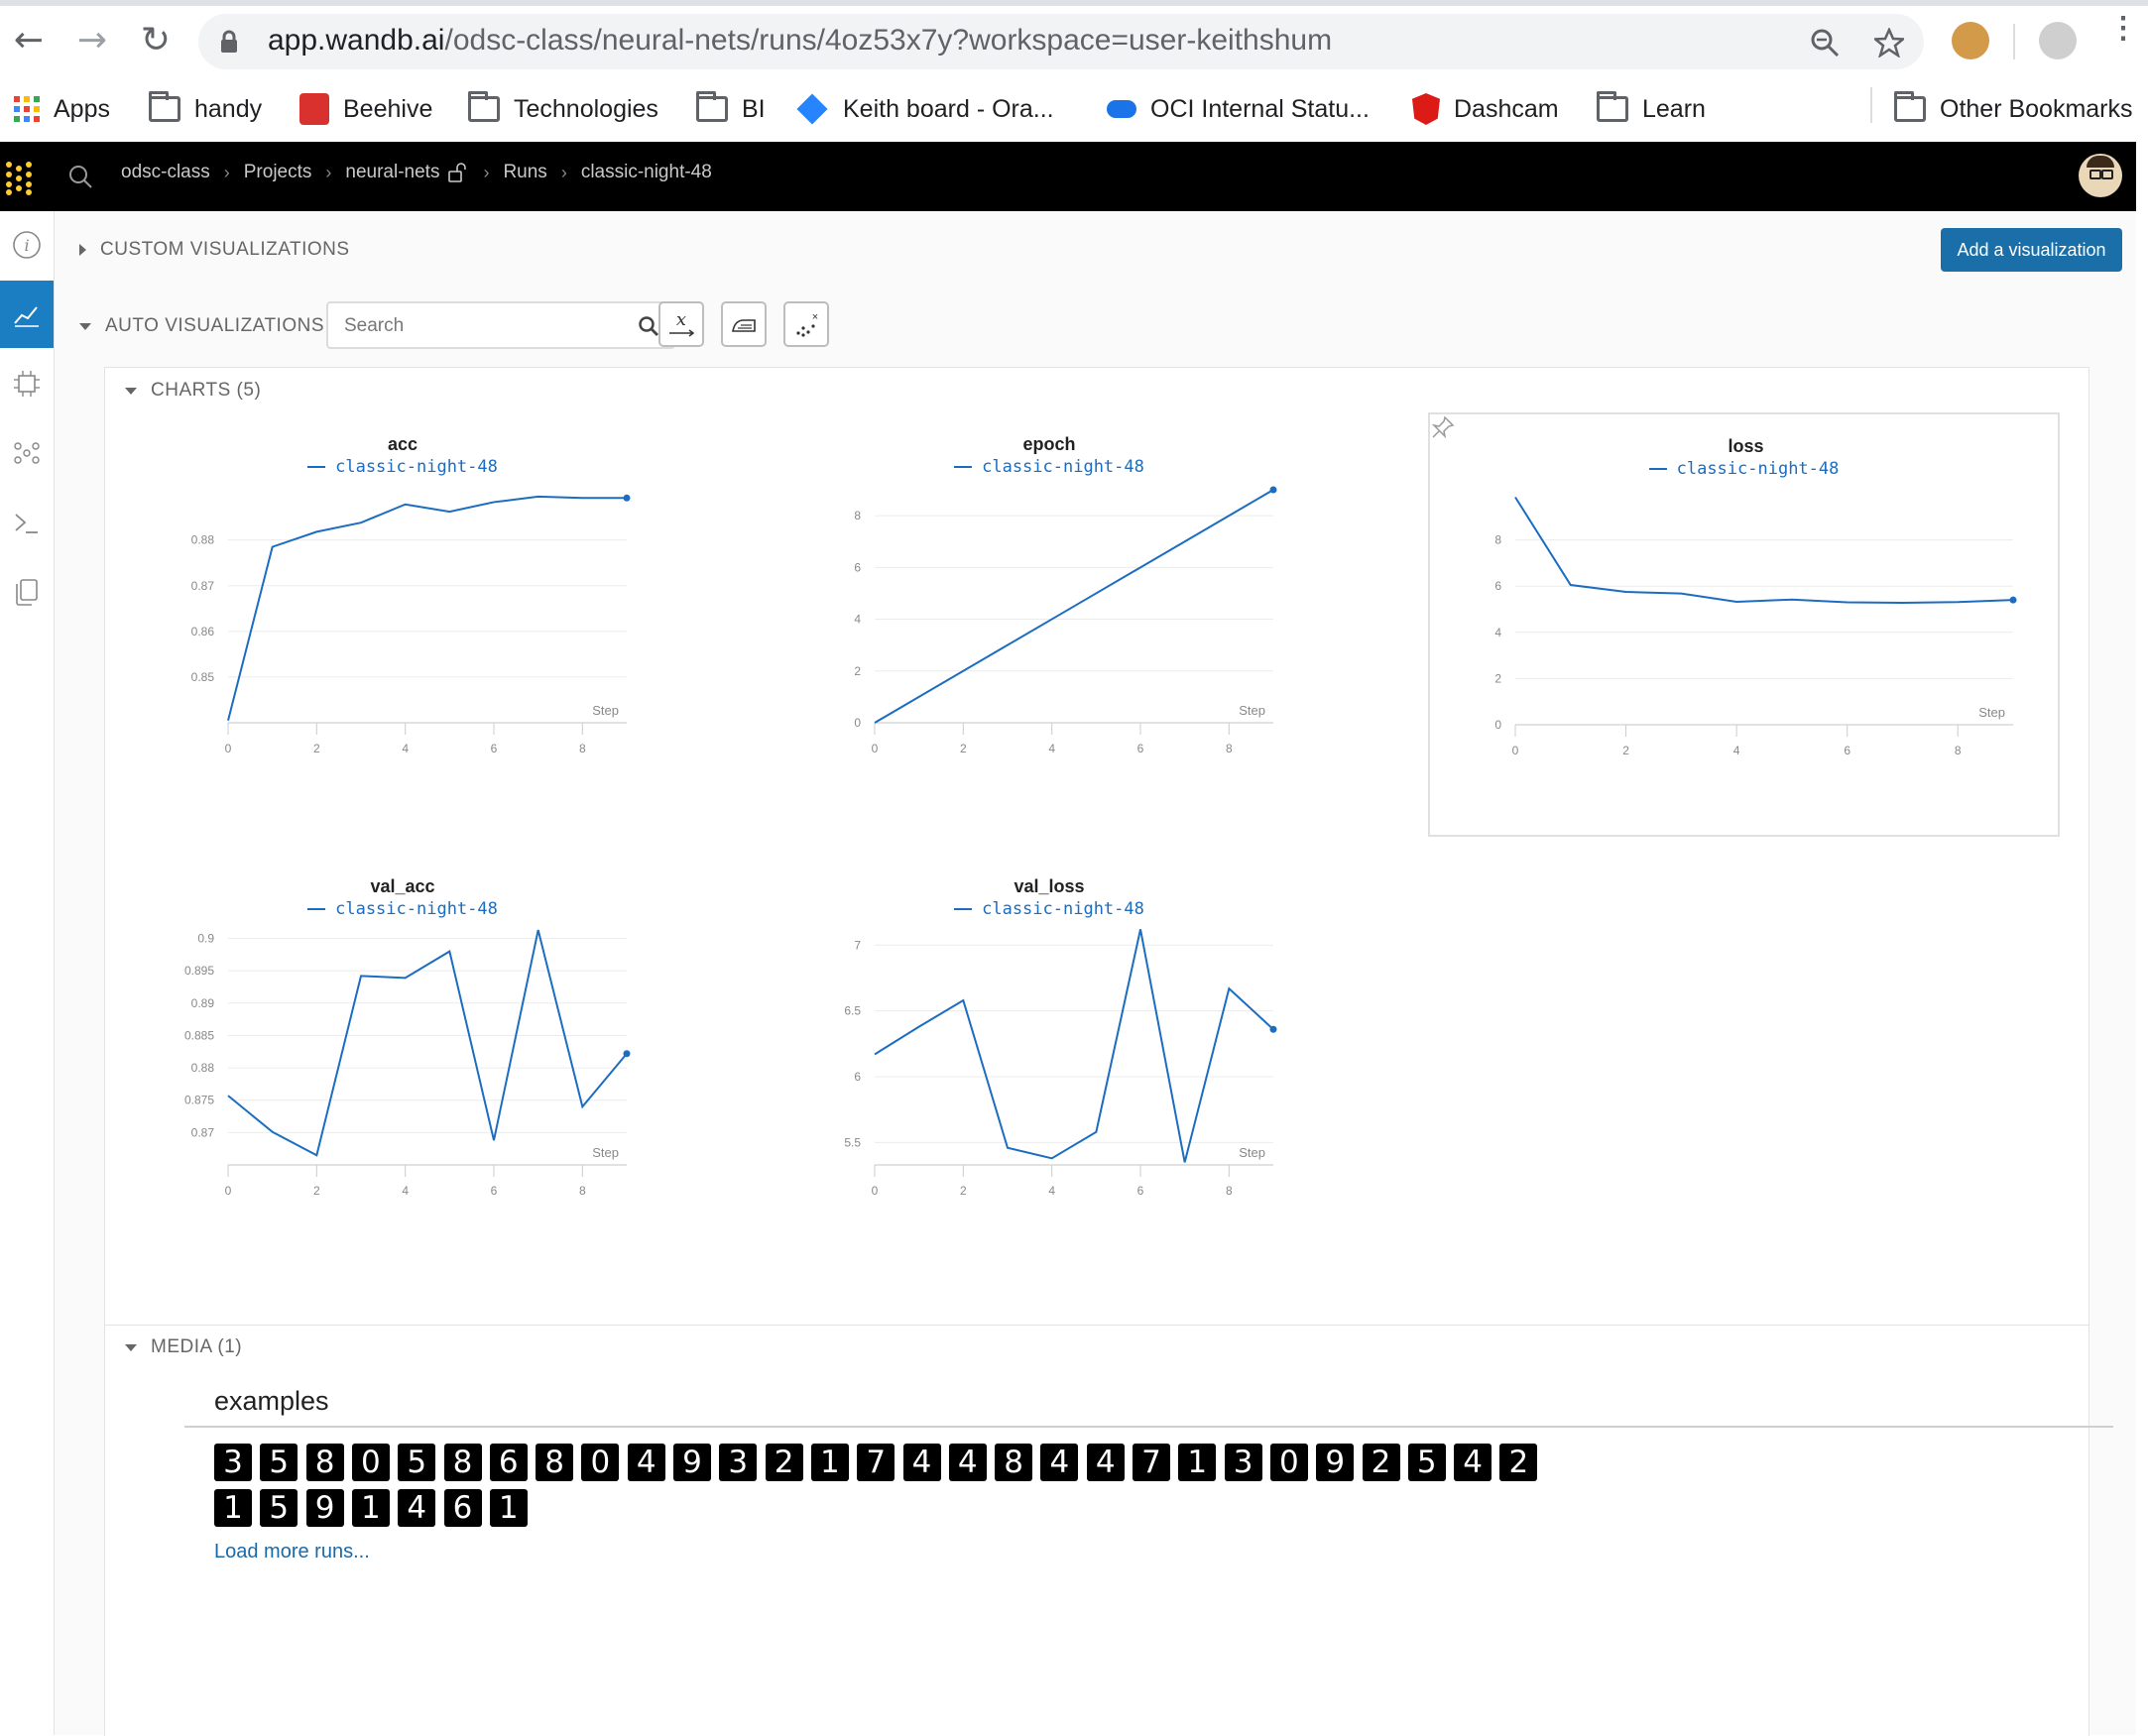 This screenshot has width=2148, height=1736. Describe the element at coordinates (2101, 175) in the screenshot. I see `avatar` at that location.